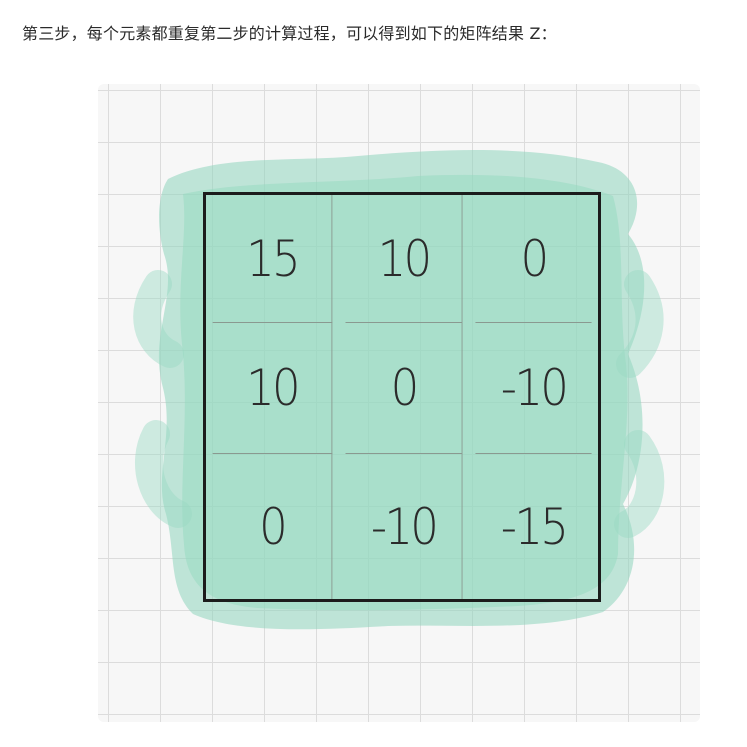 This screenshot has height=747, width=747. I want to click on matrix-cell: -15, so click(534, 526).